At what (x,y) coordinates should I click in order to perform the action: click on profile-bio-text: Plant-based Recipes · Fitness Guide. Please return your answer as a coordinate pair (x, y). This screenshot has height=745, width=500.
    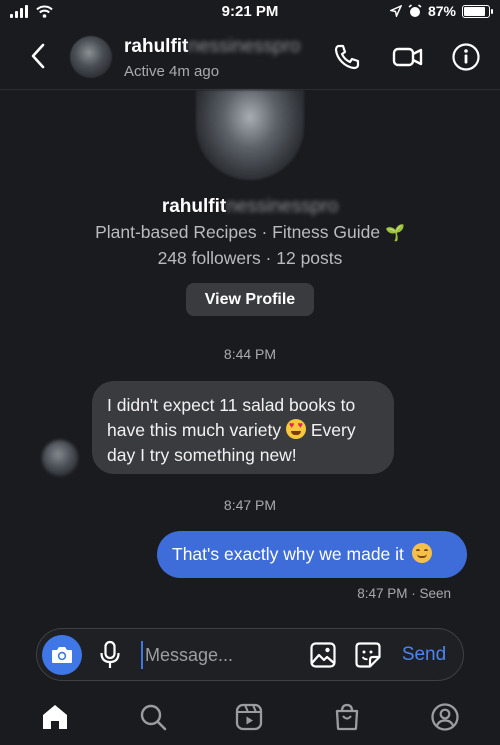
    Looking at the image, I should click on (238, 232).